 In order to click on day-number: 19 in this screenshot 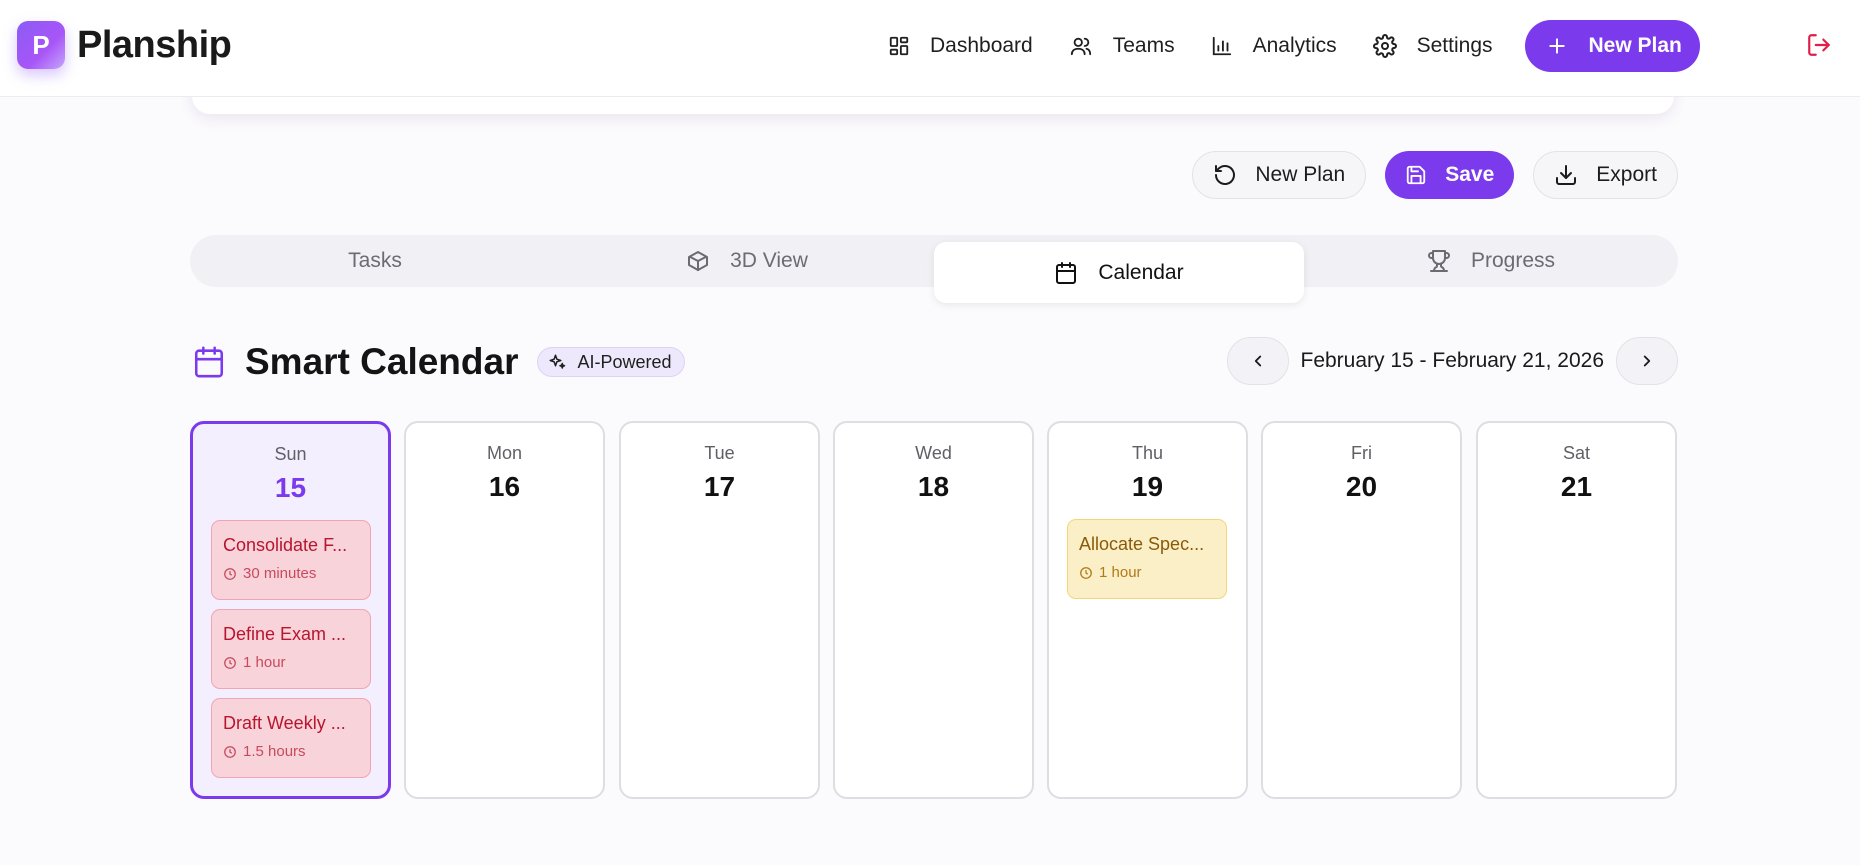, I will do `click(1147, 486)`.